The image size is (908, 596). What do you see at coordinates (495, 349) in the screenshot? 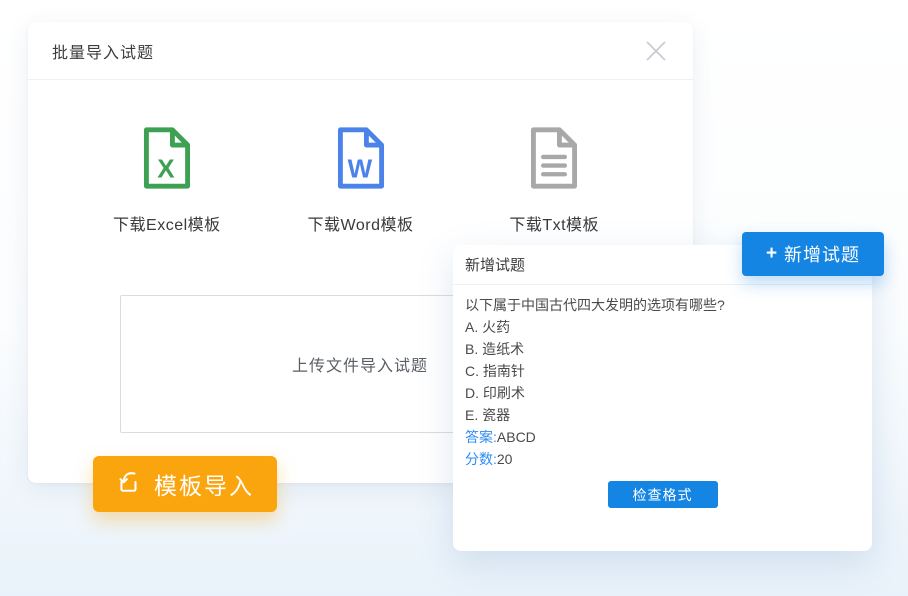
I see `question-option: B. 造纸术` at bounding box center [495, 349].